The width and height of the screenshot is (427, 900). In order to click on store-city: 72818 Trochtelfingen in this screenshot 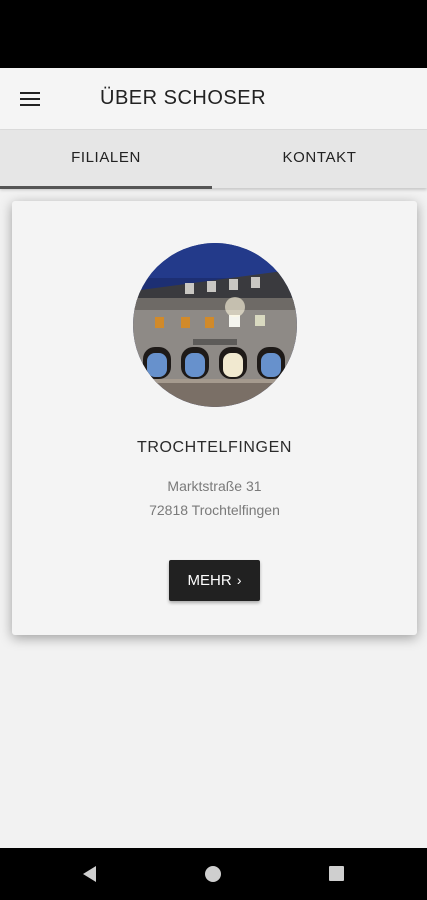, I will do `click(214, 510)`.